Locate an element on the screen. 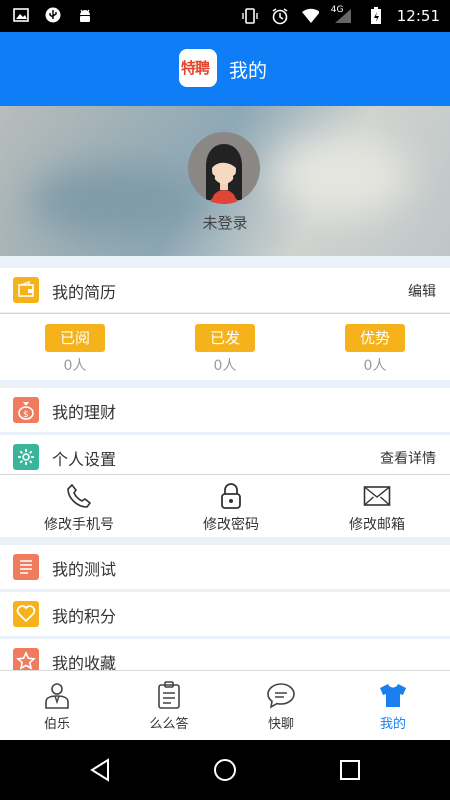  bottom-tab-bar: 伯乐 么么答 快聊 我的 is located at coordinates (225, 705).